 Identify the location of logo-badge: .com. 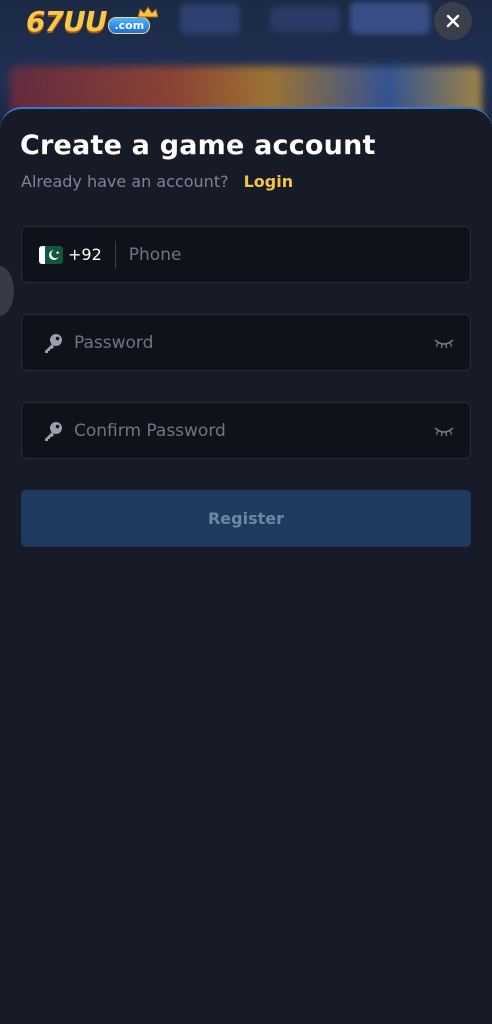
(129, 25).